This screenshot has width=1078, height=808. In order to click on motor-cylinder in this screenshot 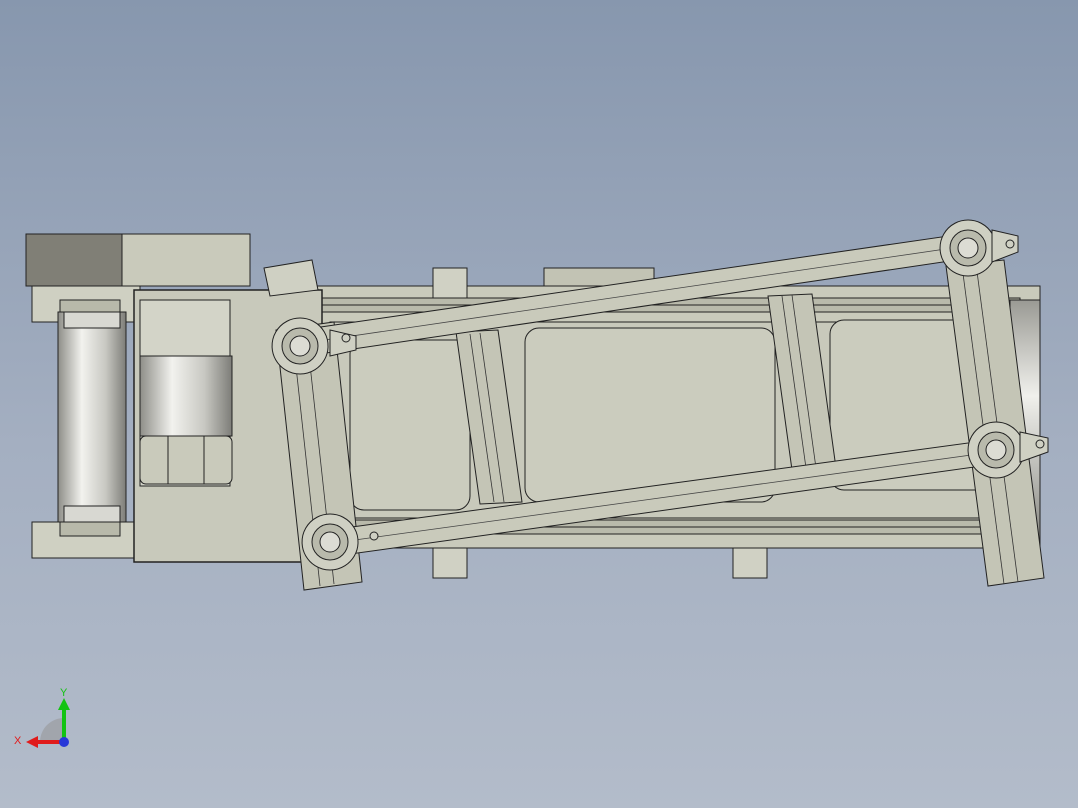, I will do `click(186, 396)`.